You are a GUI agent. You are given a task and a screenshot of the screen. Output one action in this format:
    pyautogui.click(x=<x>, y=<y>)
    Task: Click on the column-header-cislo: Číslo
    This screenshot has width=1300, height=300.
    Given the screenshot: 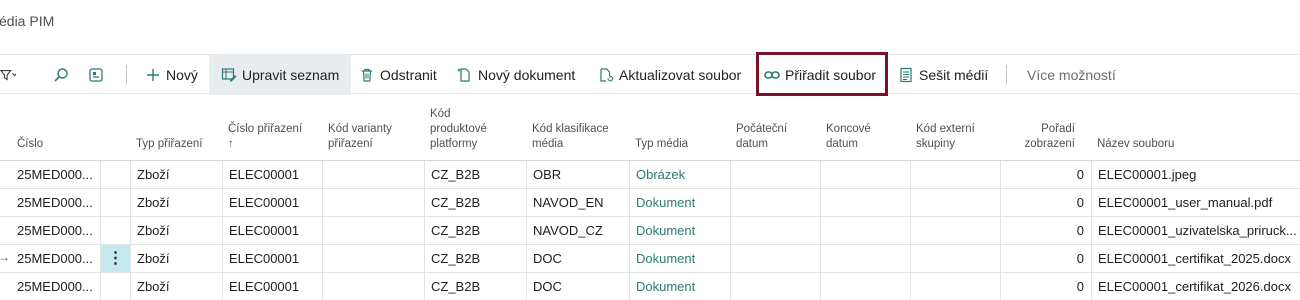 What is the action you would take?
    pyautogui.click(x=57, y=144)
    